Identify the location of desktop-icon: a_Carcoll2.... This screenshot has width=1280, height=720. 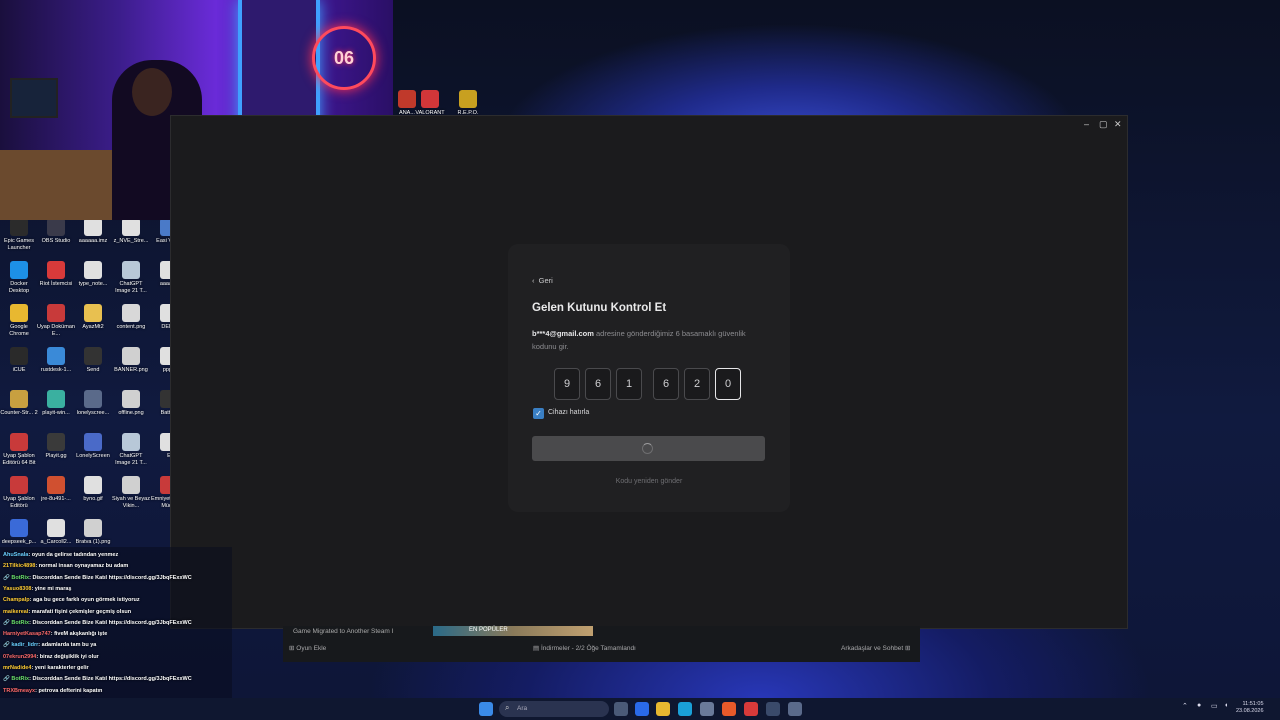
(56, 532).